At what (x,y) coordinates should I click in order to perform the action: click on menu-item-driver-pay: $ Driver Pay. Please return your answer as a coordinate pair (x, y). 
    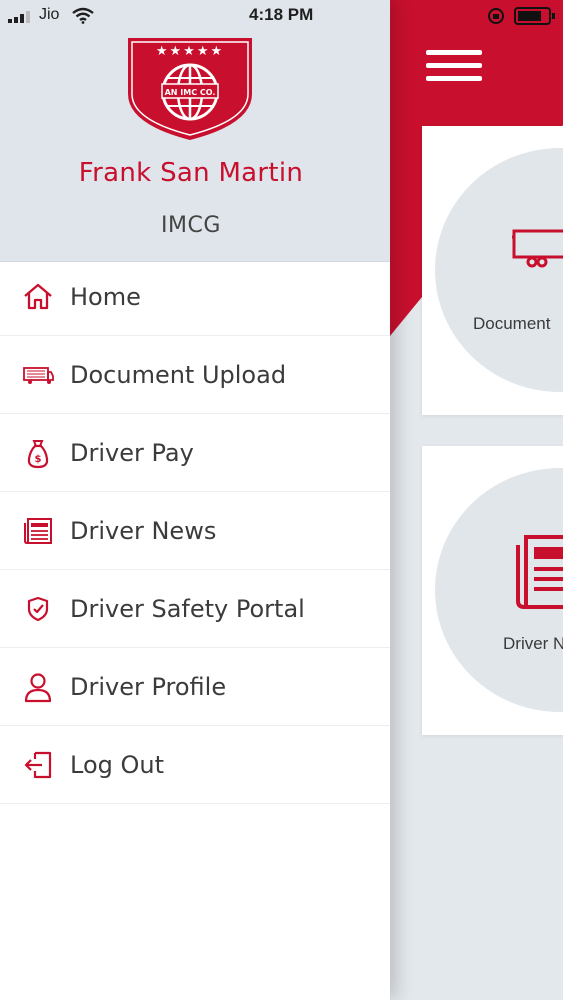
    Looking at the image, I should click on (195, 453).